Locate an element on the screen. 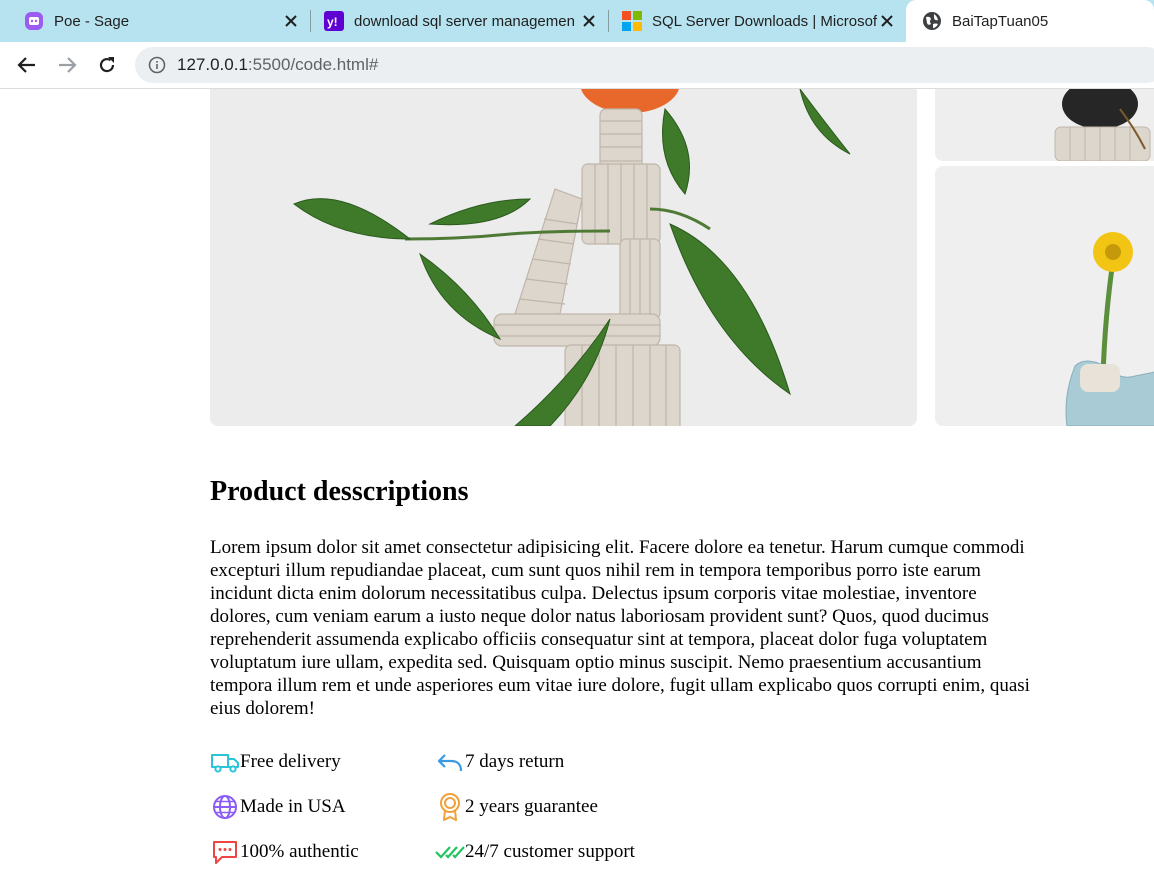 This screenshot has height=870, width=1154. feature-days-return: 7 days return is located at coordinates (499, 762).